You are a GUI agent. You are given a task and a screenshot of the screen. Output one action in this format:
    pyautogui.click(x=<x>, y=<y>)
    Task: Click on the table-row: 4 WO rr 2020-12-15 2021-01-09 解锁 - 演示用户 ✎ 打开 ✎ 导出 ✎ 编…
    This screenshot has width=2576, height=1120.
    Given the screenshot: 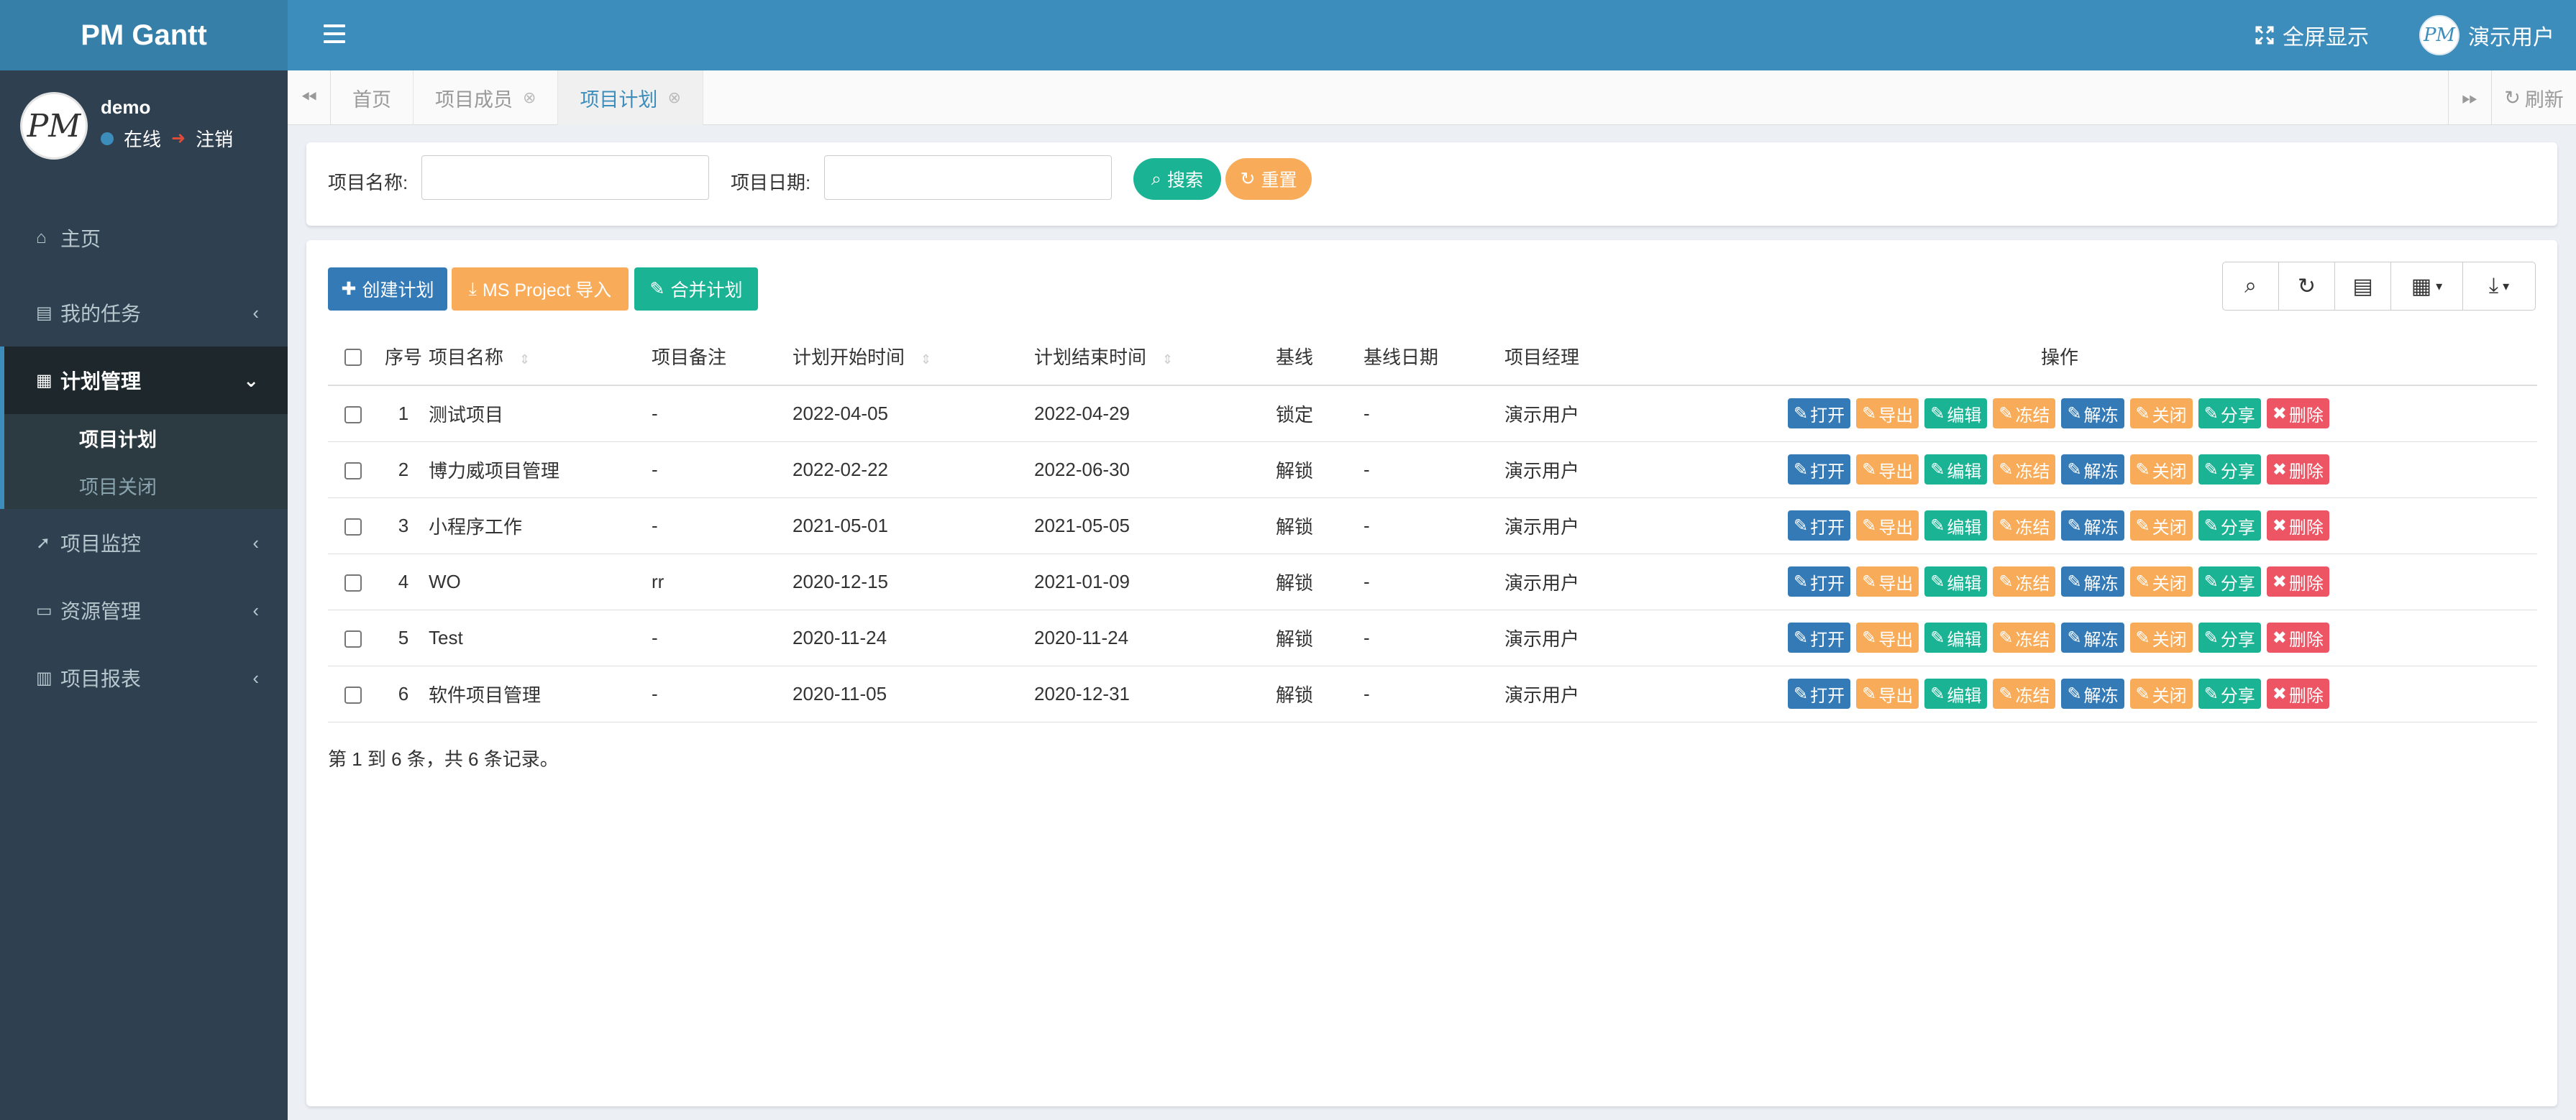 What is the action you would take?
    pyautogui.click(x=1432, y=582)
    